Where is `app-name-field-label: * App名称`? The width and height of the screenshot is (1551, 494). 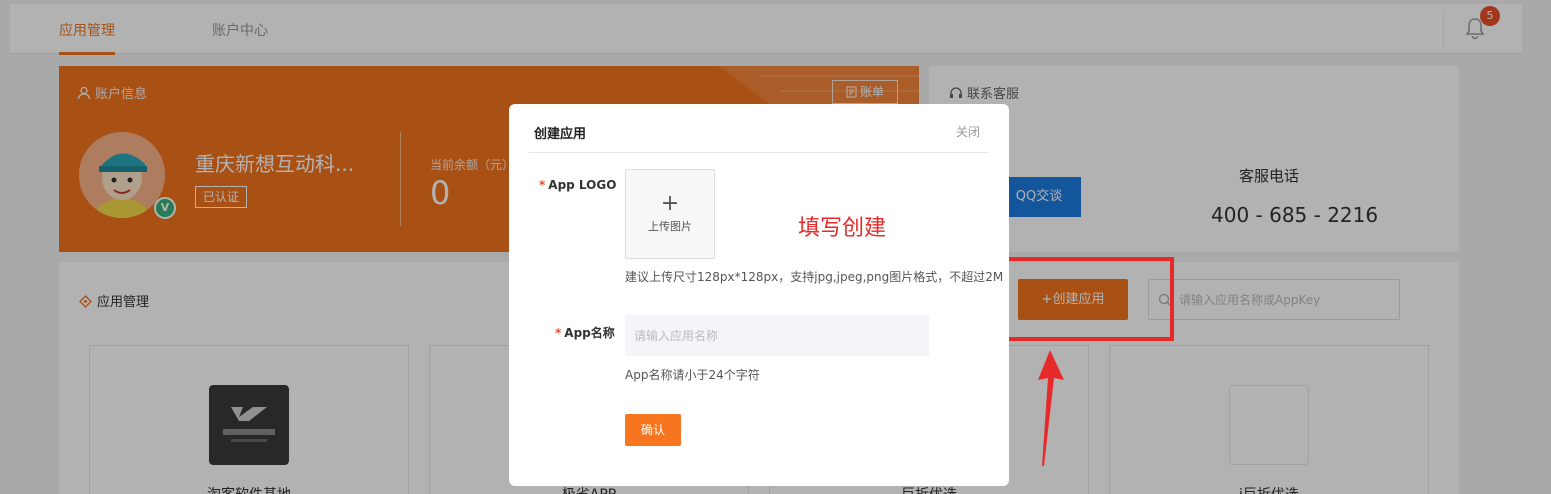 app-name-field-label: * App名称 is located at coordinates (585, 332).